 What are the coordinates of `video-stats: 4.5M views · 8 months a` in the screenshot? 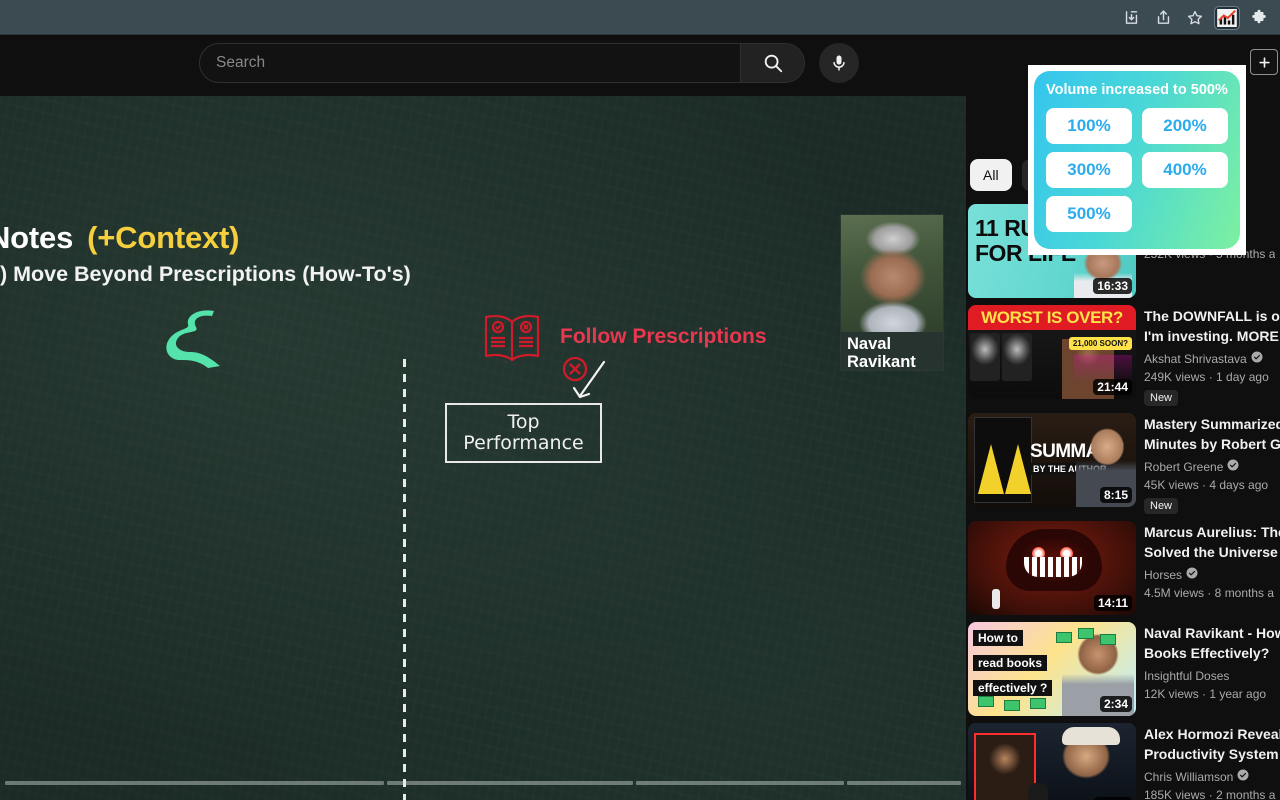 It's located at (1209, 593).